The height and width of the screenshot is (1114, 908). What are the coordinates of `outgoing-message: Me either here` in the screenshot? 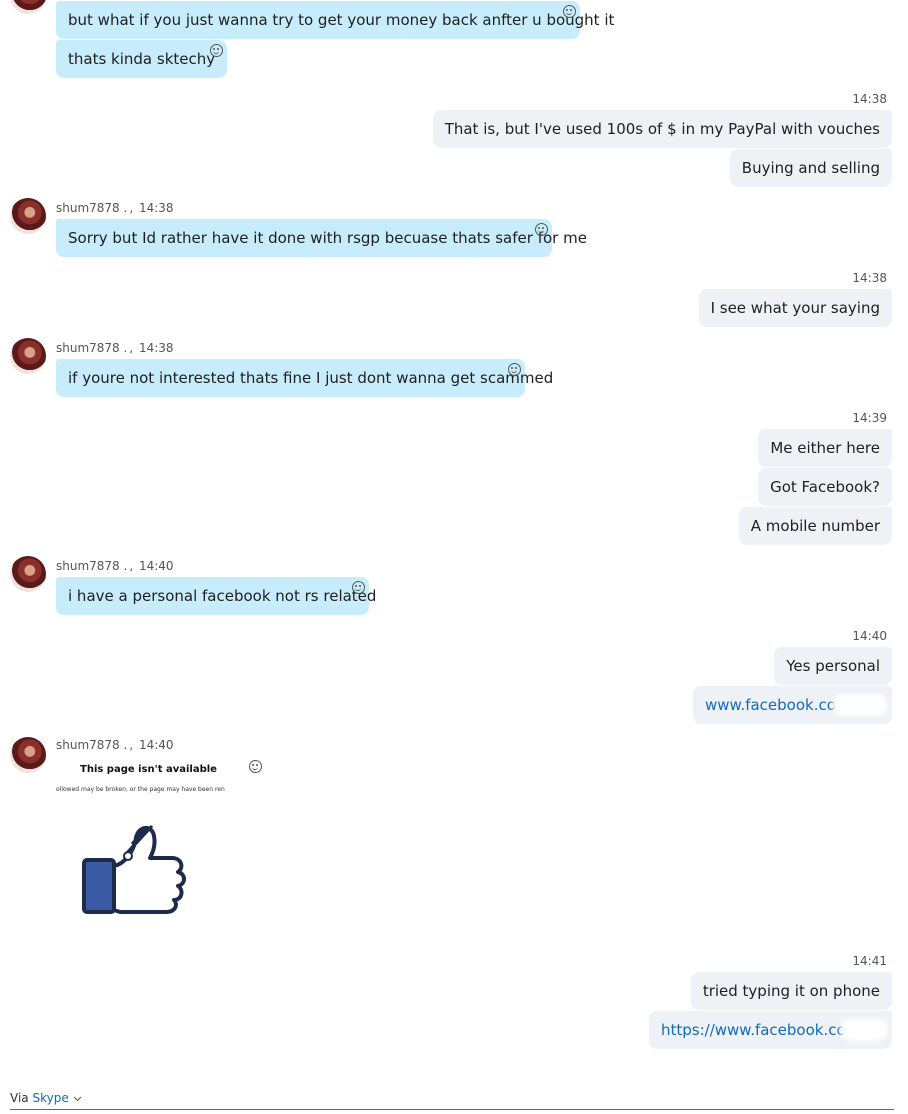 It's located at (825, 448).